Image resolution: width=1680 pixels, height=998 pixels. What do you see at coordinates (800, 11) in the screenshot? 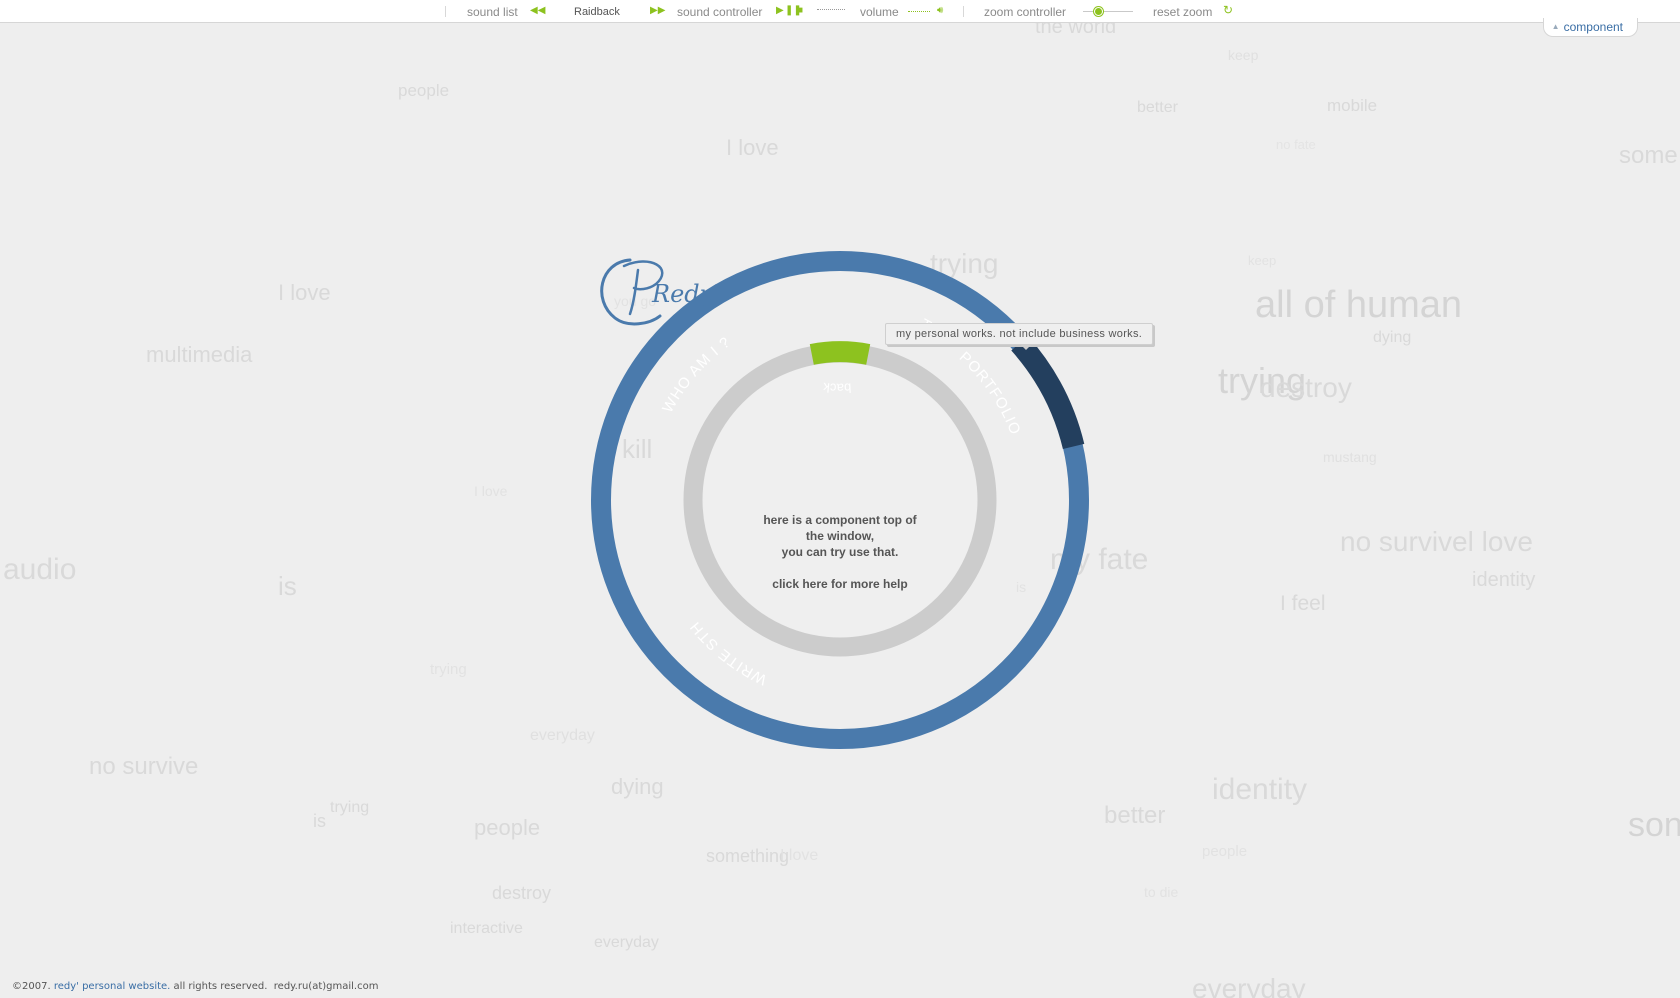
I see `stop-icon: ■` at bounding box center [800, 11].